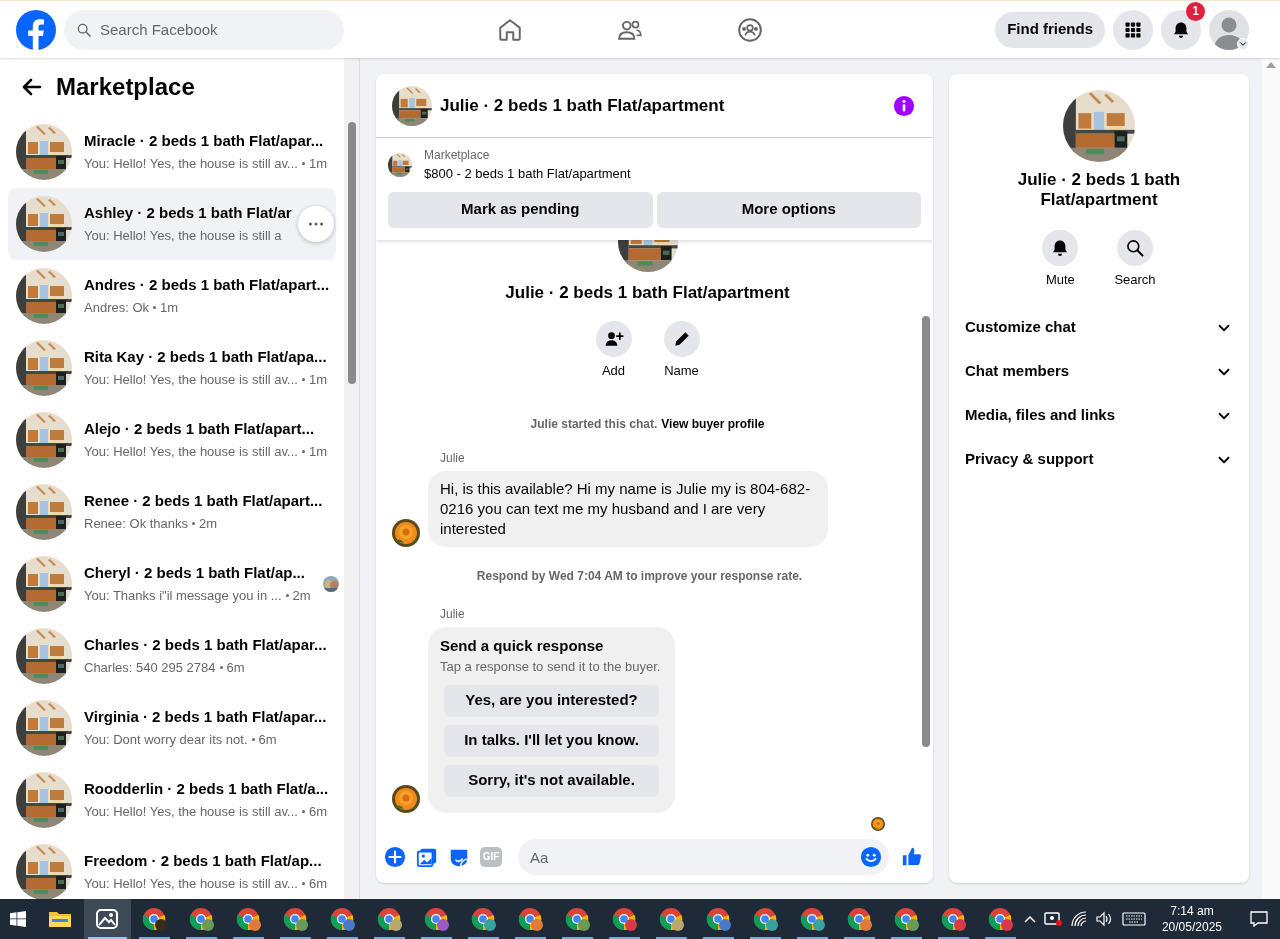 This screenshot has height=939, width=1280. Describe the element at coordinates (594, 424) in the screenshot. I see `chat-started-note: Julie started this chat.` at that location.